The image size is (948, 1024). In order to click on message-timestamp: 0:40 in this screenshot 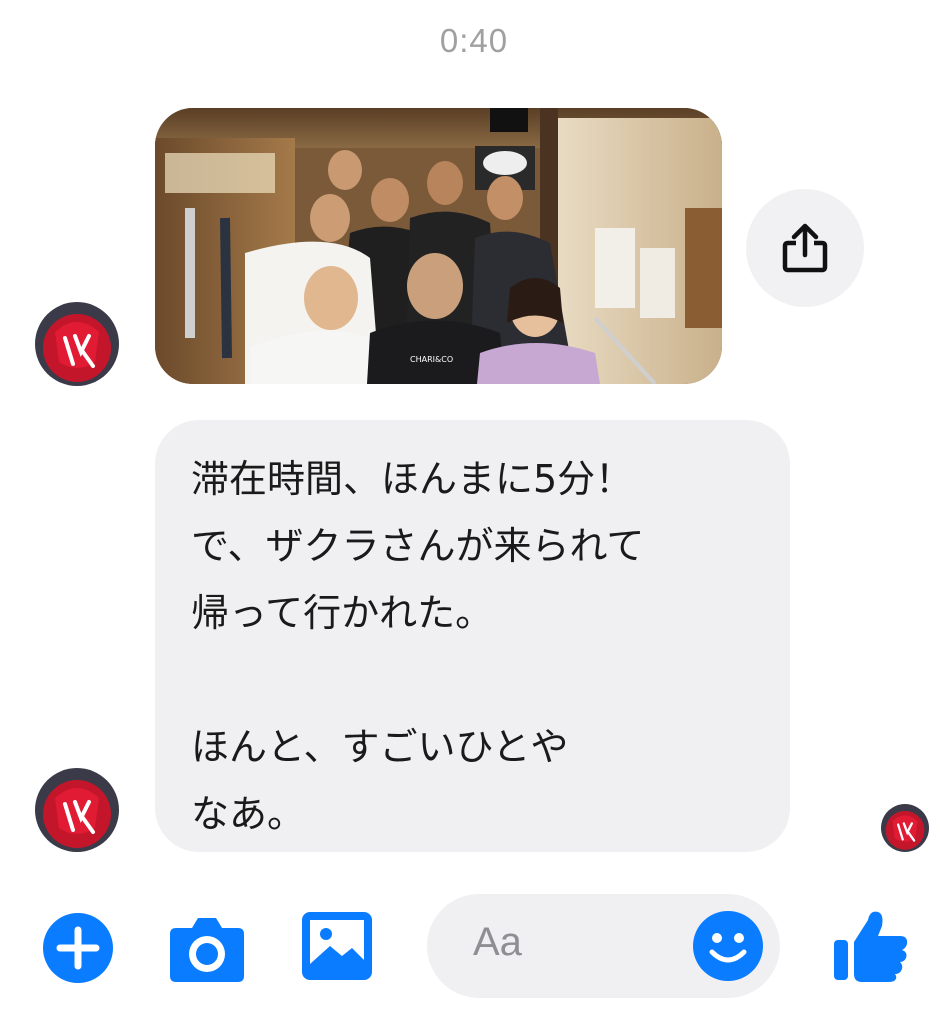, I will do `click(474, 40)`.